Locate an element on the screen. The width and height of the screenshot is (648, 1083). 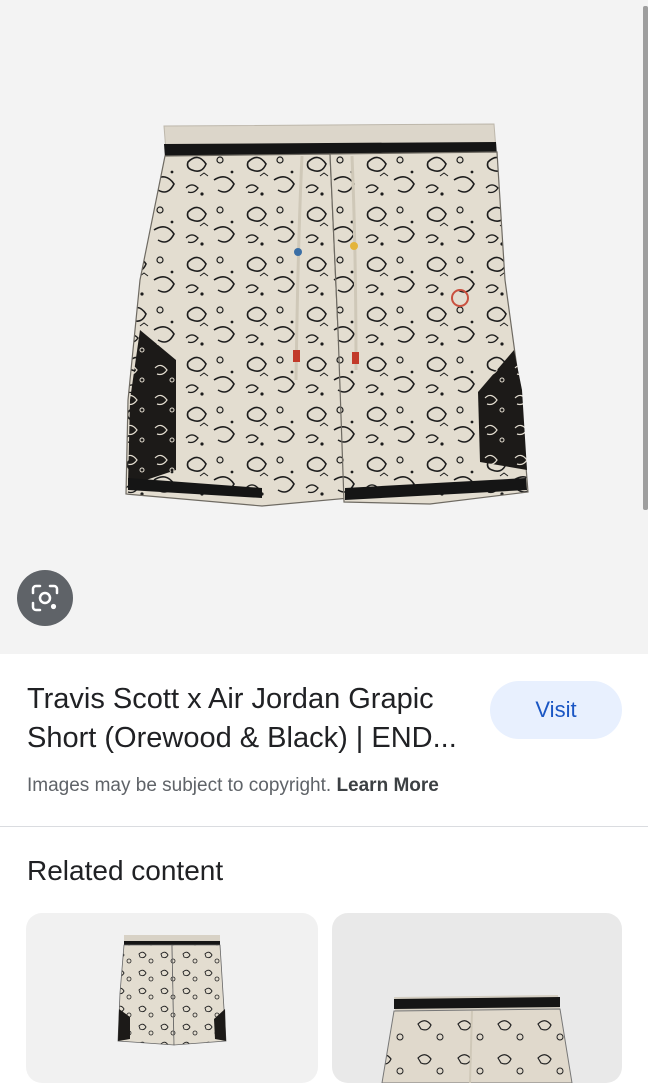
divider is located at coordinates (324, 826).